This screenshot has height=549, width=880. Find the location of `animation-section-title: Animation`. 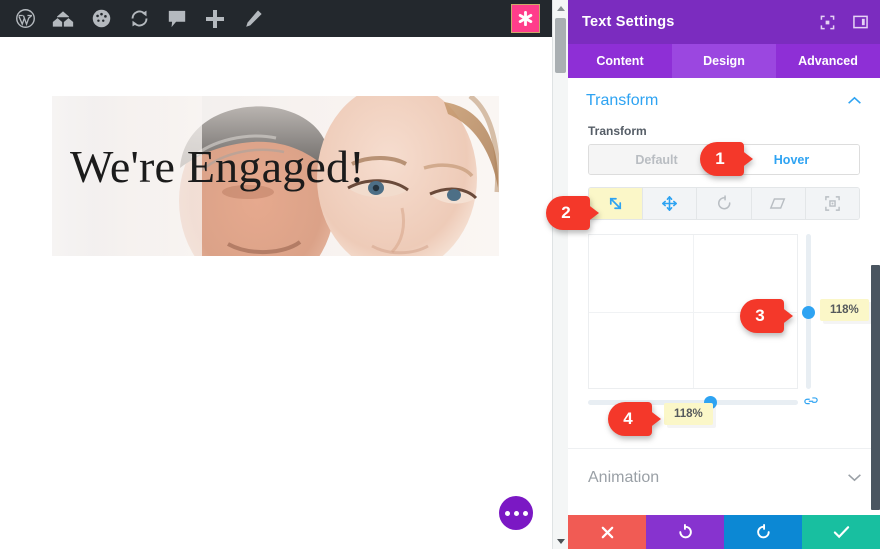

animation-section-title: Animation is located at coordinates (624, 477).